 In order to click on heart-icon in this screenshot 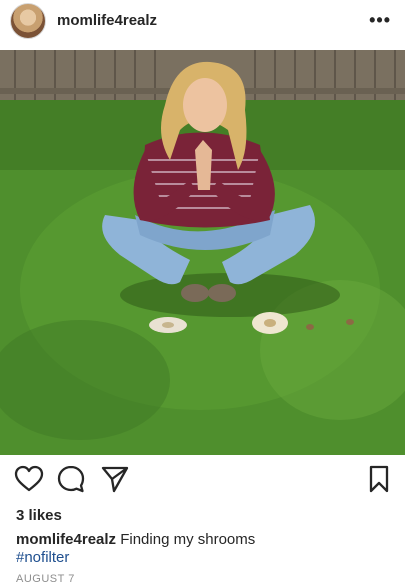, I will do `click(29, 479)`.